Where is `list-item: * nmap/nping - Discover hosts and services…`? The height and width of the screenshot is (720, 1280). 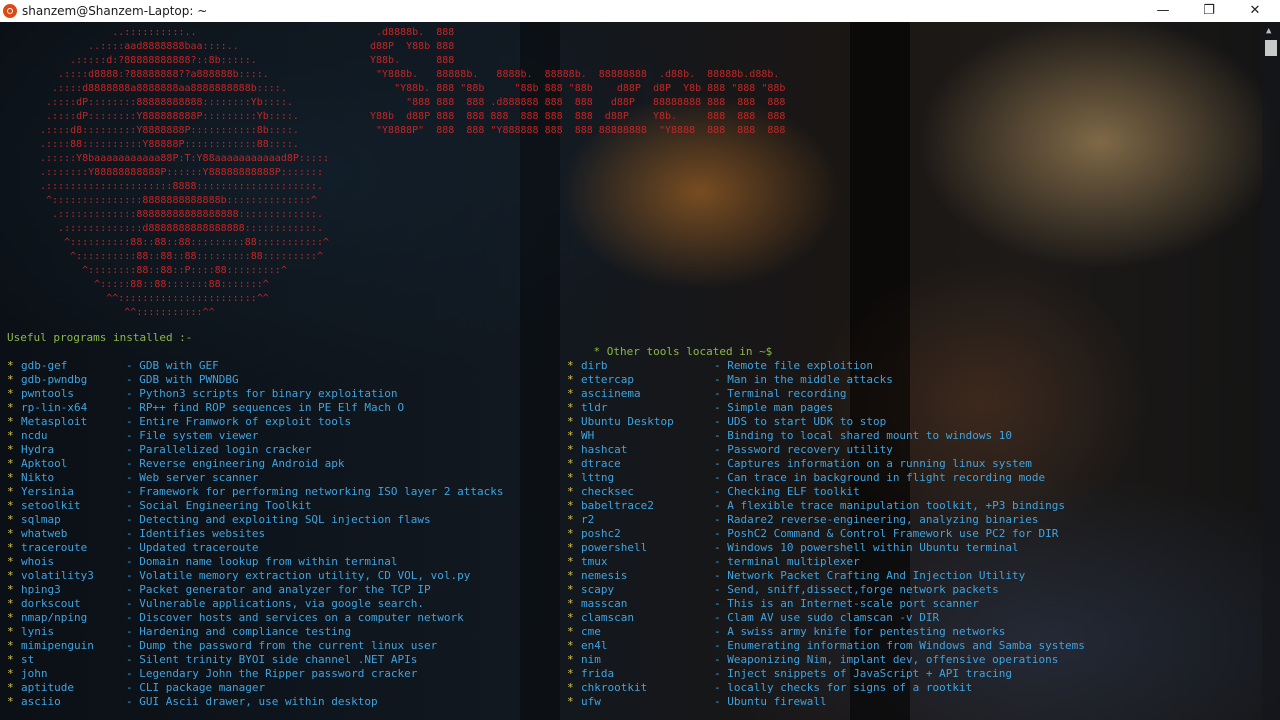 list-item: * nmap/nping - Discover hosts and services… is located at coordinates (282, 618).